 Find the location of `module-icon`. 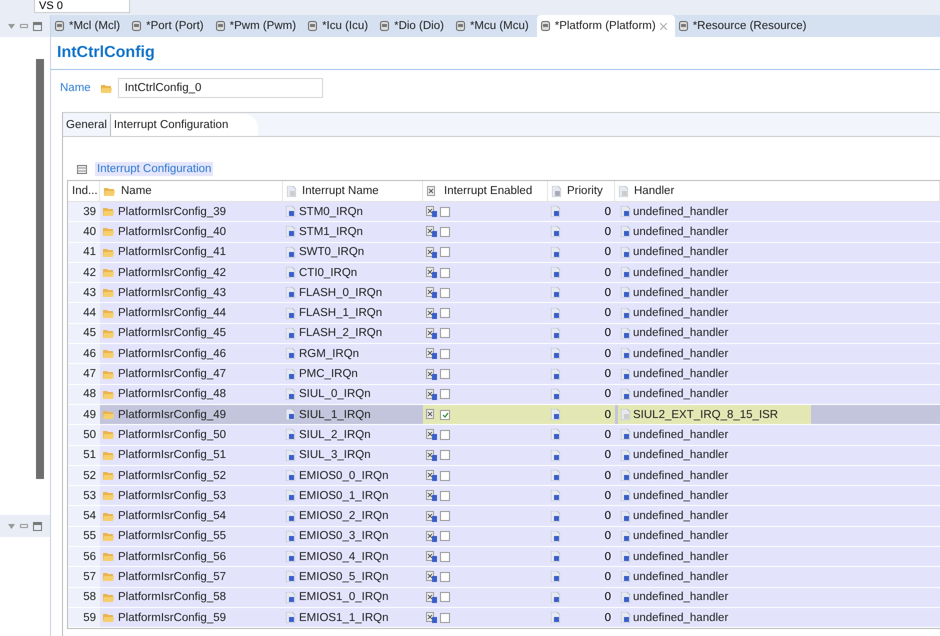

module-icon is located at coordinates (221, 26).